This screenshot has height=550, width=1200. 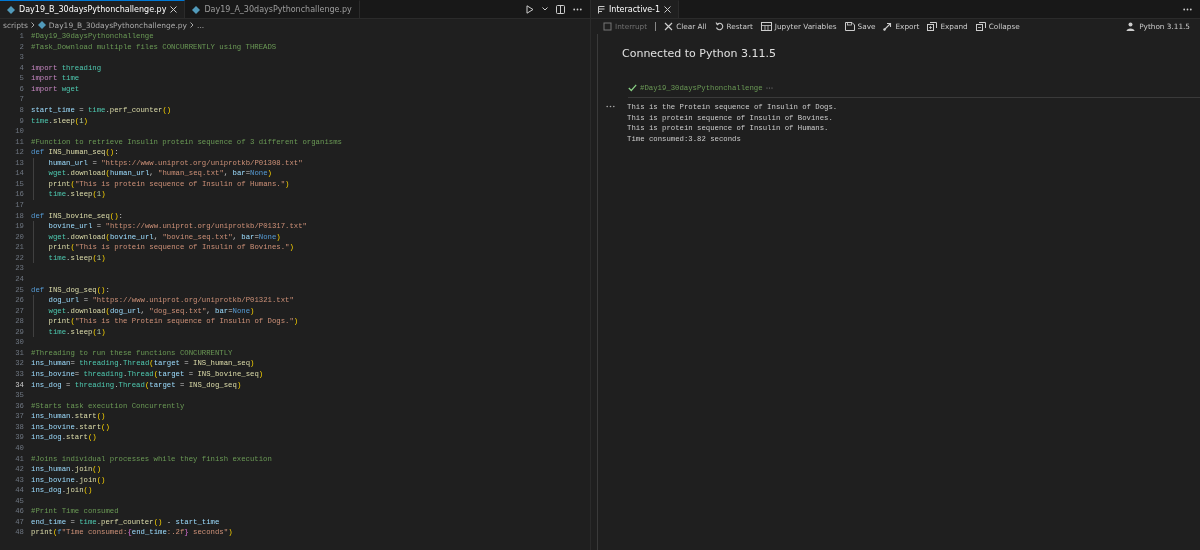 What do you see at coordinates (93, 9) in the screenshot?
I see `editor-tab: Day19_B_30daysPythonchallenge.py` at bounding box center [93, 9].